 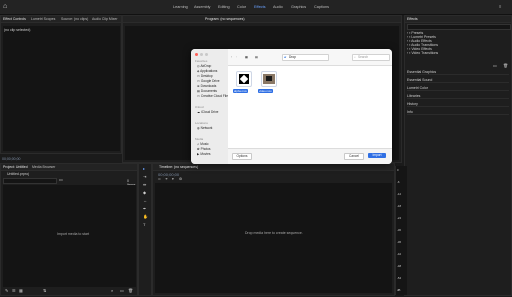 What do you see at coordinates (458, 104) in the screenshot?
I see `section-history: History` at bounding box center [458, 104].